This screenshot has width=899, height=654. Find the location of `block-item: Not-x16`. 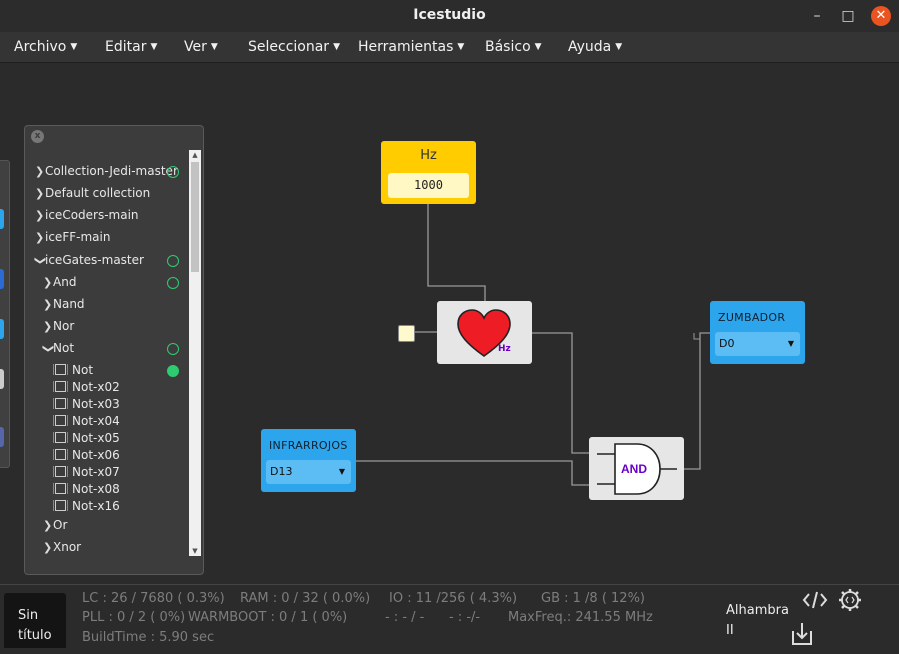

block-item: Not-x16 is located at coordinates (87, 506).